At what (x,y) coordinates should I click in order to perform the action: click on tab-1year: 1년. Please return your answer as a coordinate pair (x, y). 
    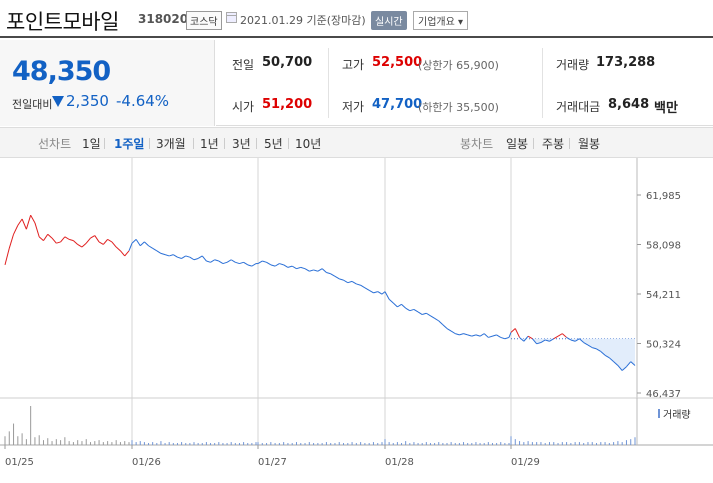
    Looking at the image, I should click on (209, 143).